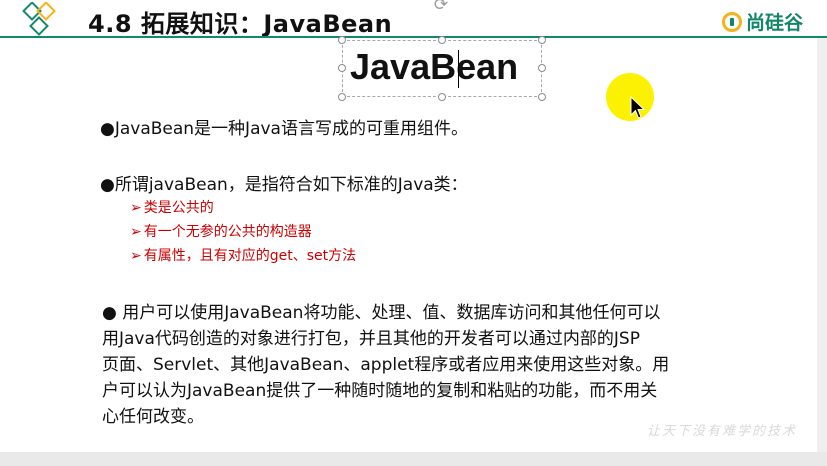 This screenshot has width=827, height=466. I want to click on text-caret, so click(458, 69).